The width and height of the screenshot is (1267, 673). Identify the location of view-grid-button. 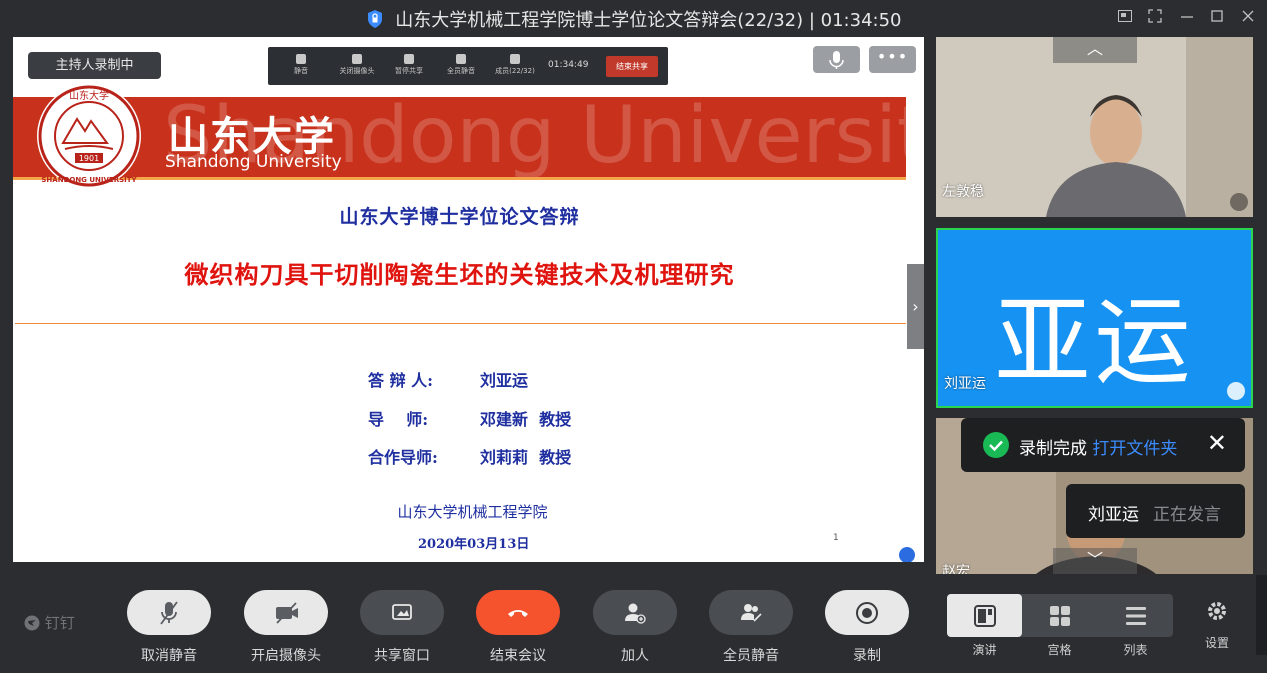
(1059, 615).